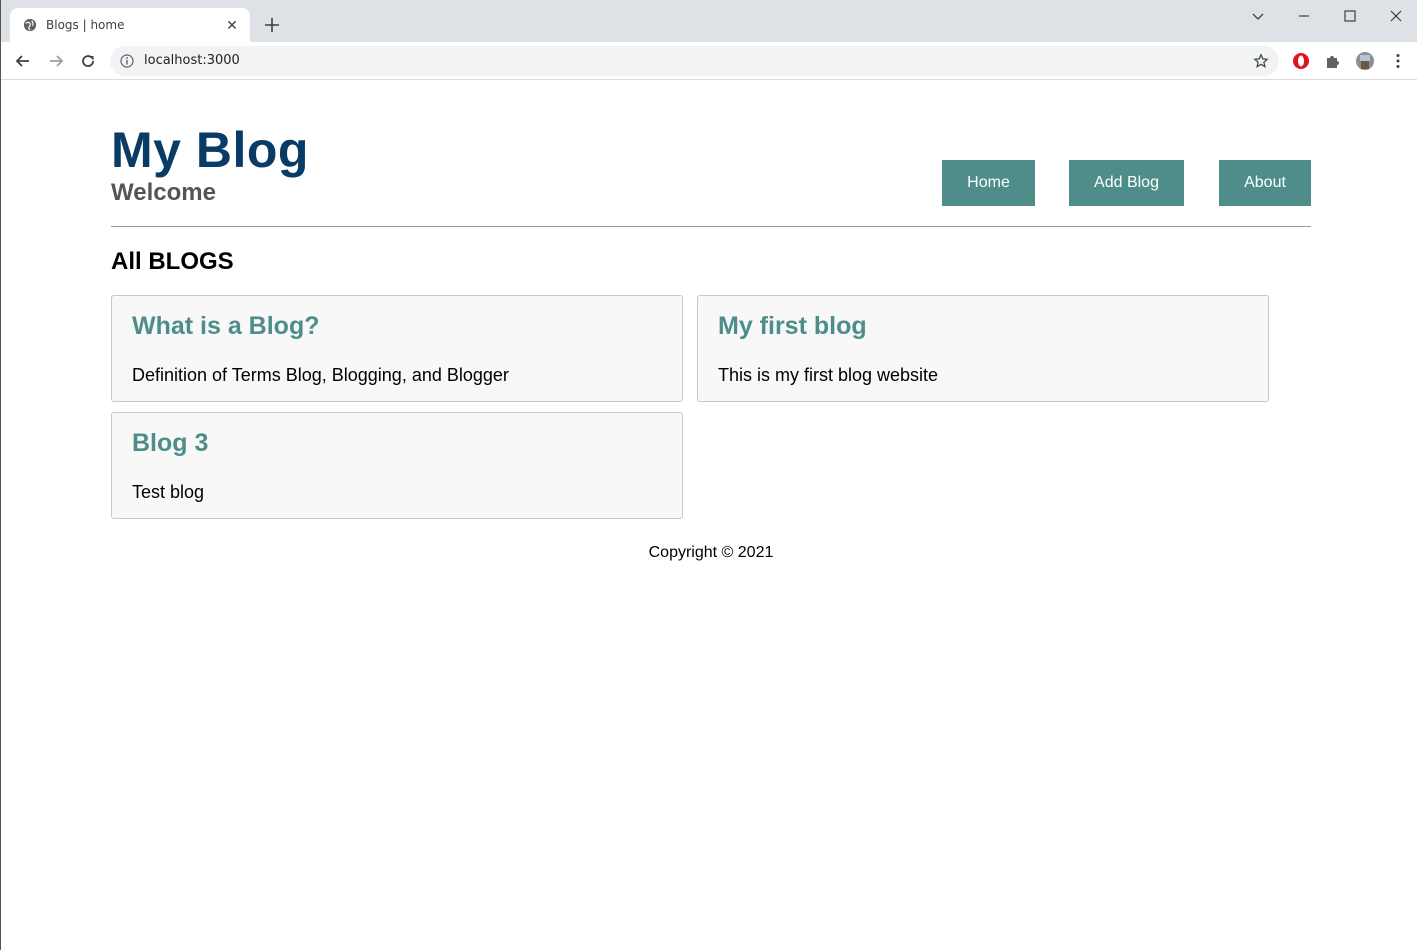 The width and height of the screenshot is (1417, 950). I want to click on puzzle-icon, so click(1333, 61).